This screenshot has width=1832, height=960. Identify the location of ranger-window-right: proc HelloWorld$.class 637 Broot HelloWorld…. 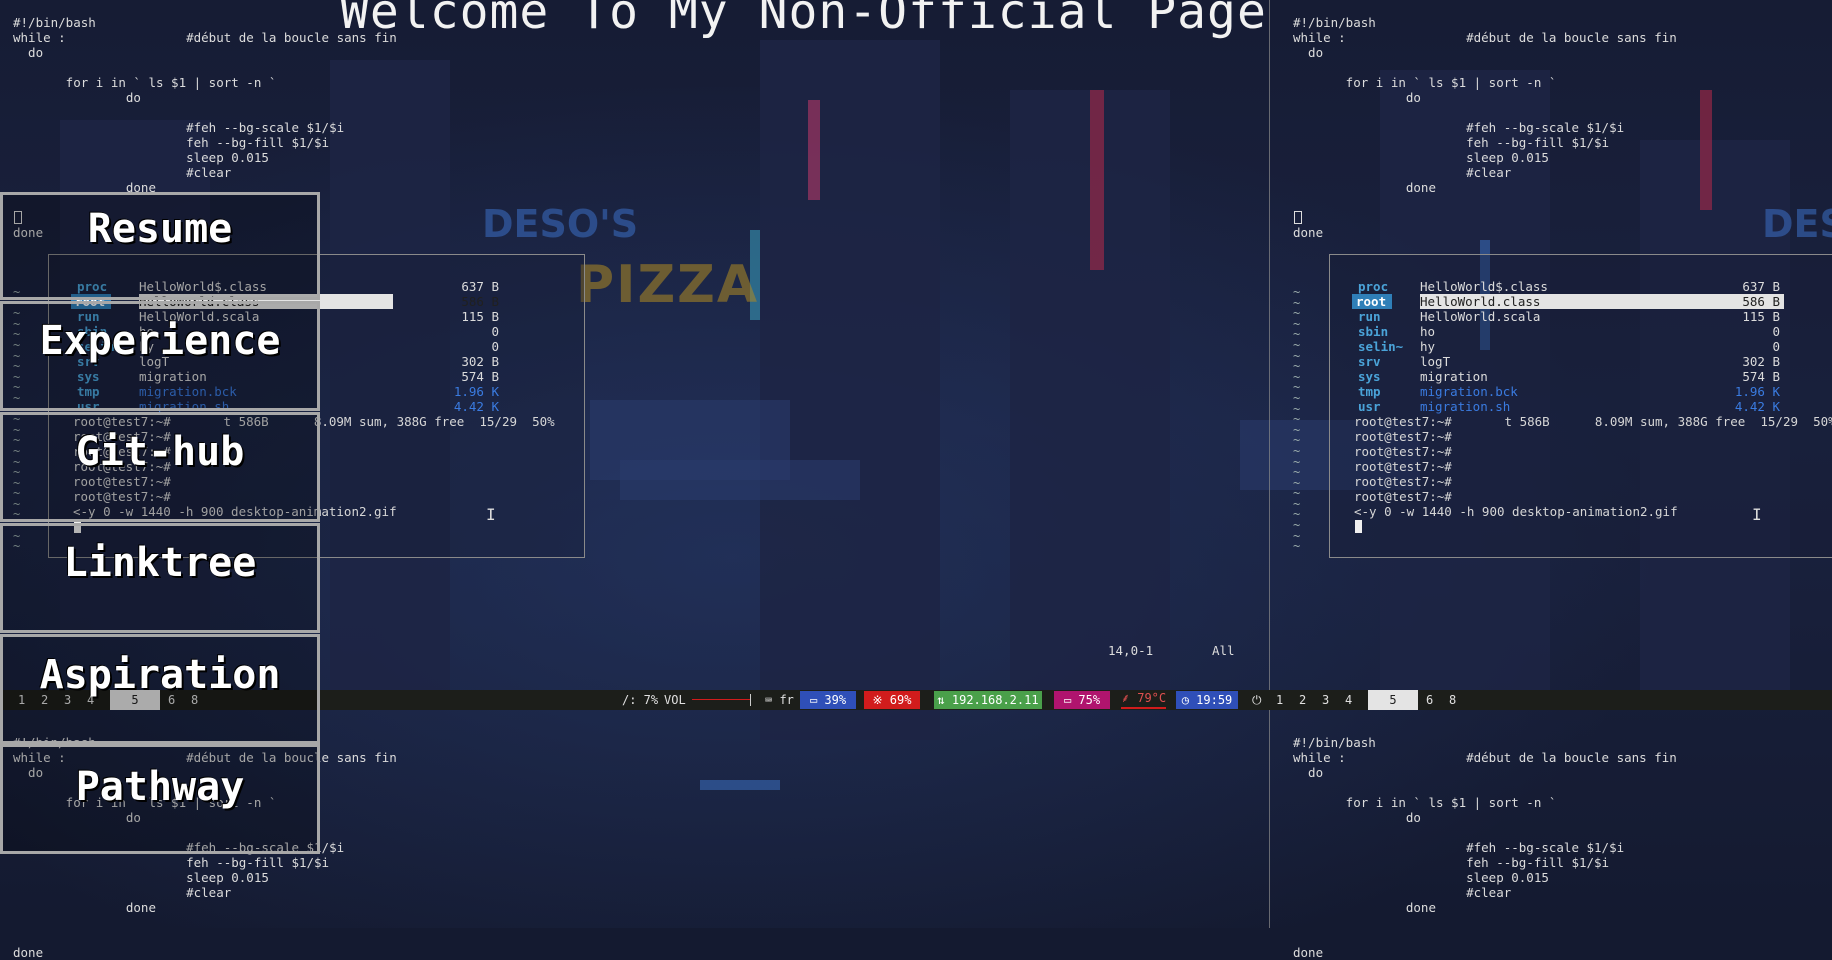
(1580, 406).